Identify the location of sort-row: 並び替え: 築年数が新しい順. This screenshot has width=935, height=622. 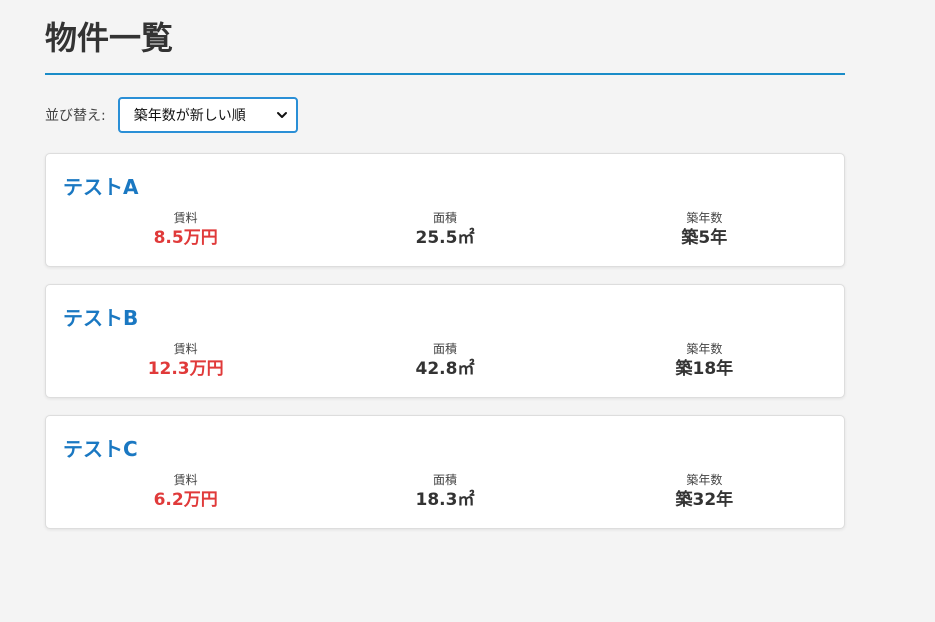
(445, 115).